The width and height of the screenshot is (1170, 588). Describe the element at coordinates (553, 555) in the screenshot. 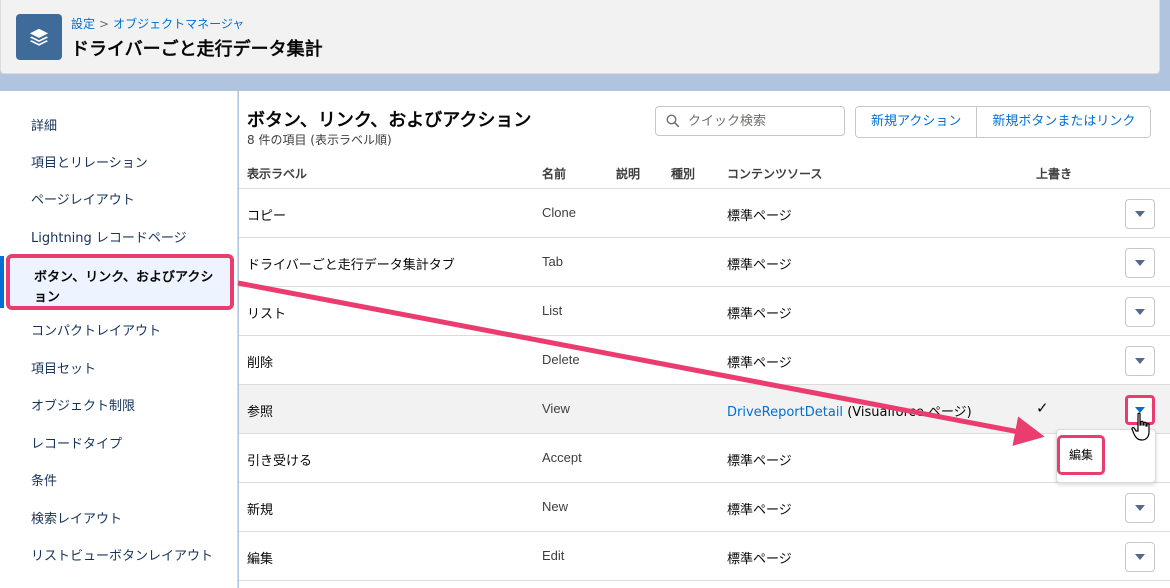

I see `row-name: Edit` at that location.